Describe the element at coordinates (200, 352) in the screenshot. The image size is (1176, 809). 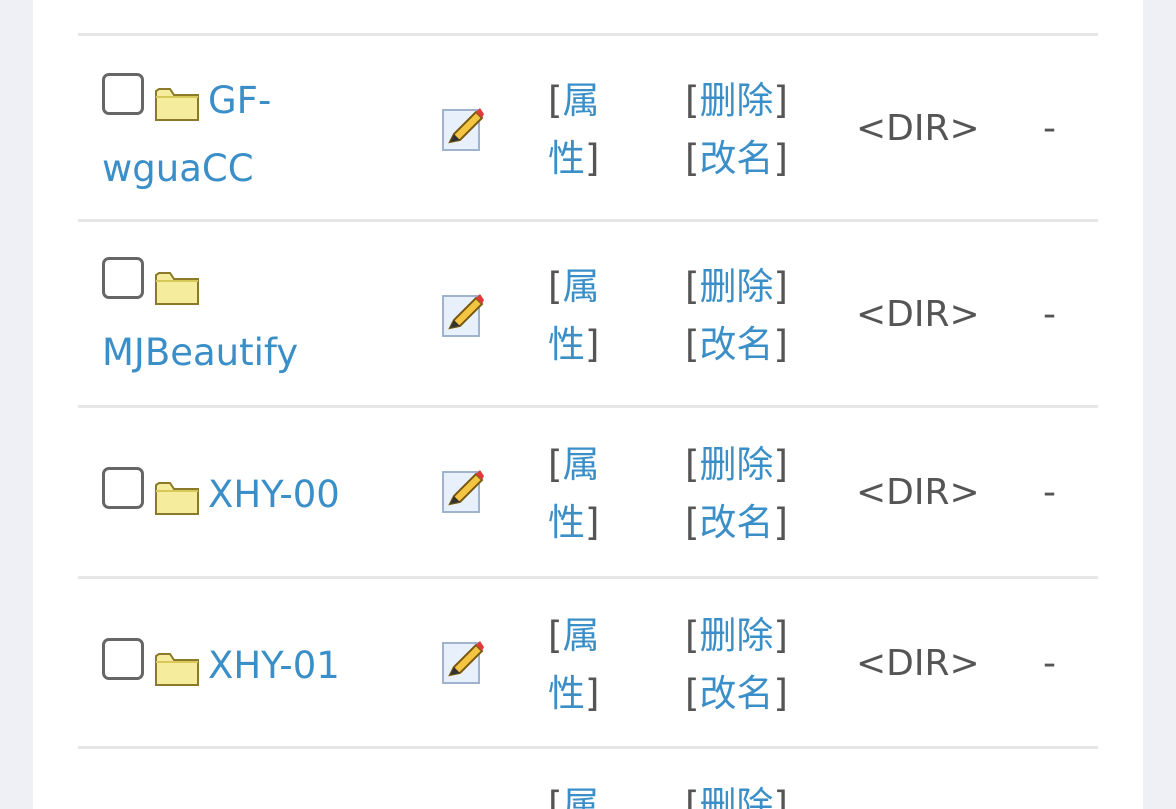
I see `folder-name-link-cont: MJBeautify` at that location.